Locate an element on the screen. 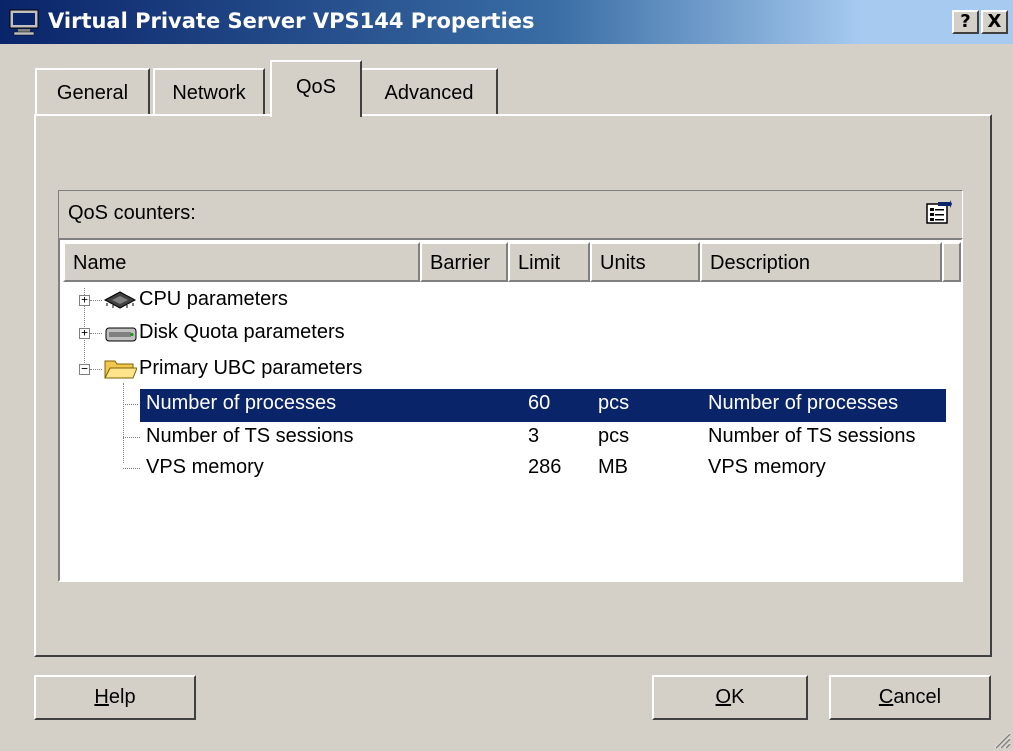 This screenshot has height=751, width=1013. help-button: Help is located at coordinates (115, 697).